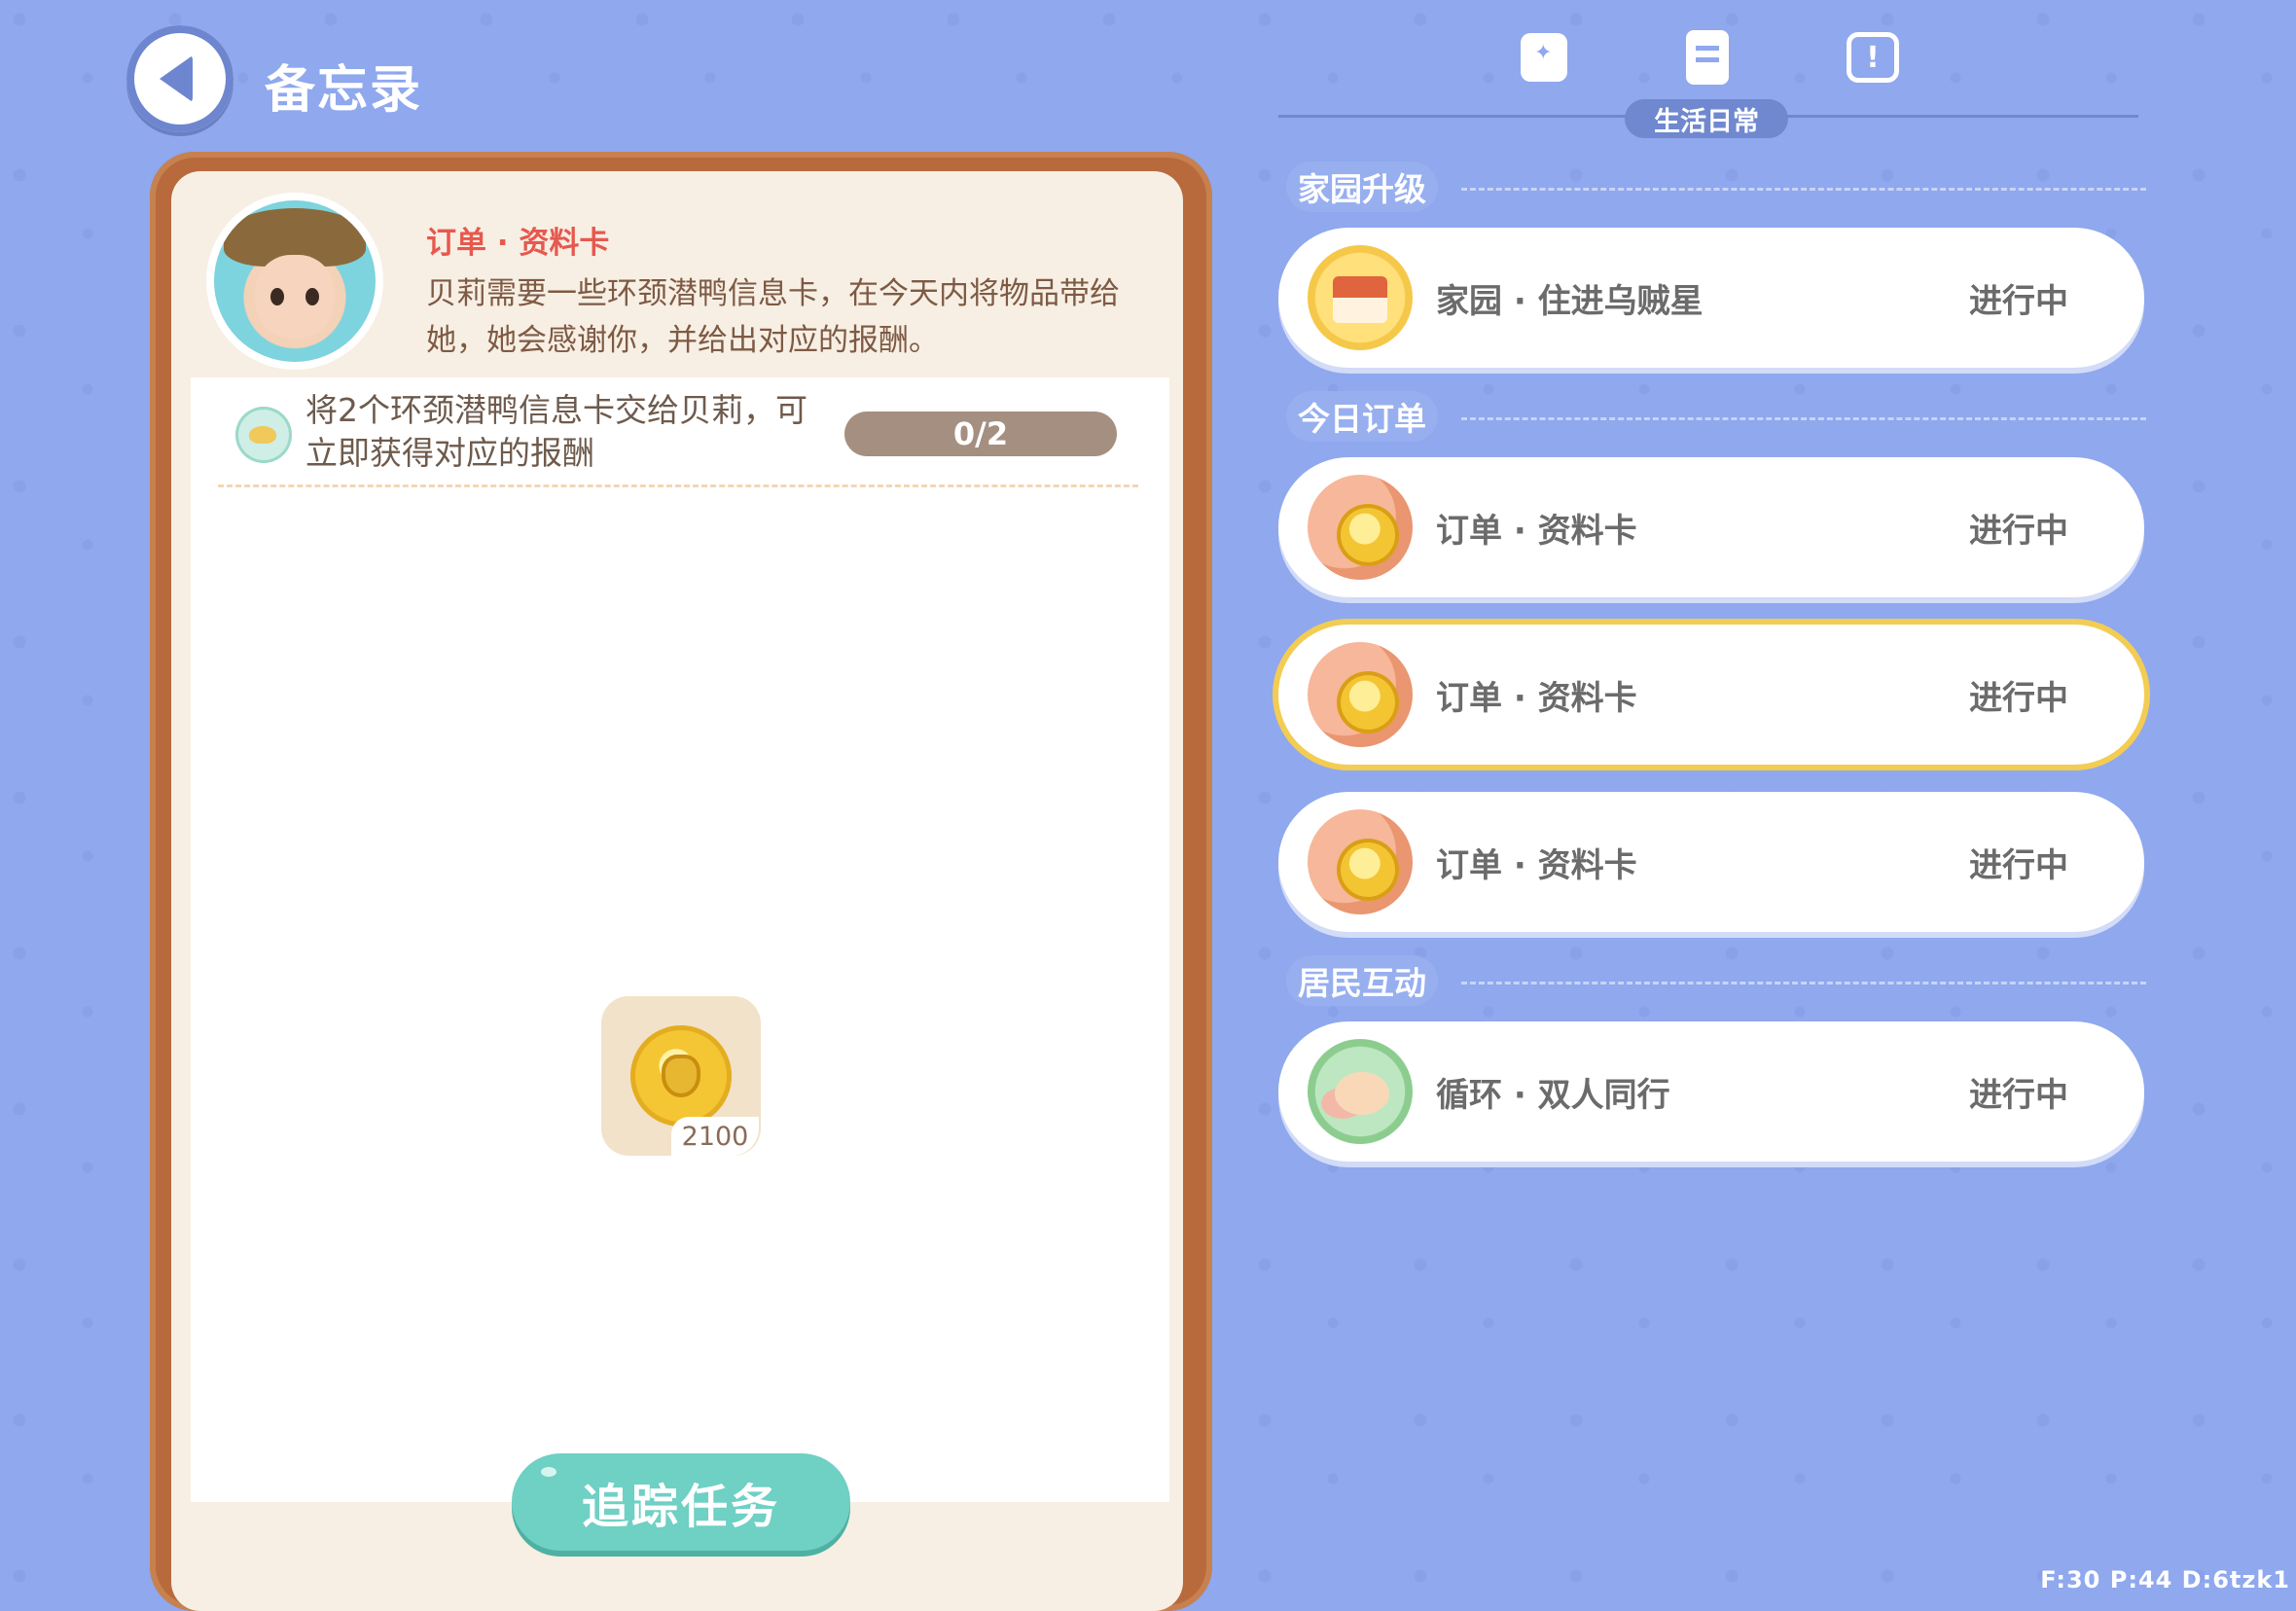 This screenshot has width=2296, height=1611. What do you see at coordinates (1553, 1095) in the screenshot?
I see `quest-label: 循环 · 双人同行` at bounding box center [1553, 1095].